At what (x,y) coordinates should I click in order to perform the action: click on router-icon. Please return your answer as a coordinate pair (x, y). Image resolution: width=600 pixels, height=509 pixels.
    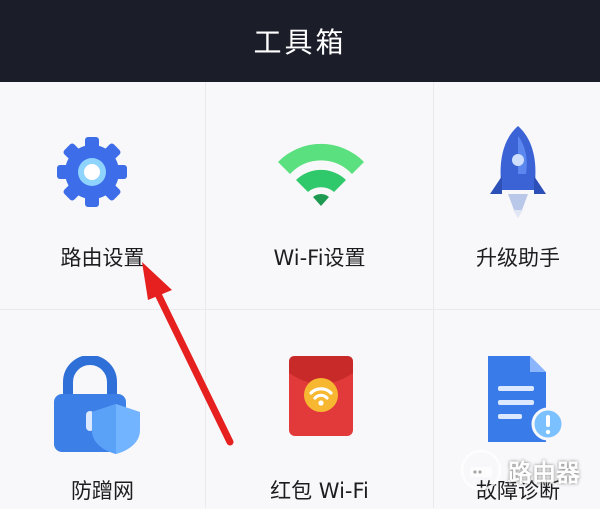
    Looking at the image, I should click on (481, 470).